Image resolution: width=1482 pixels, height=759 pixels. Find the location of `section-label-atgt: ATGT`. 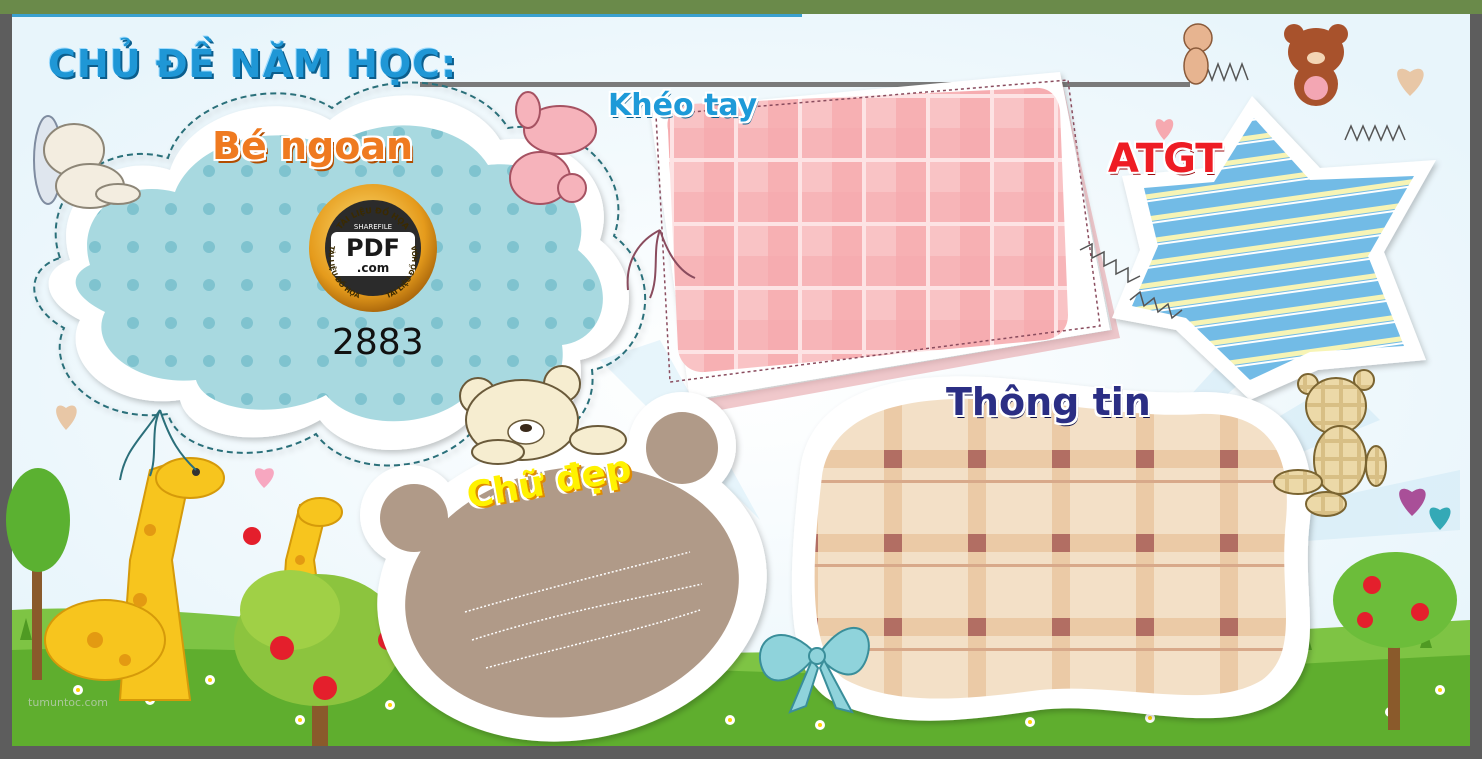

section-label-atgt: ATGT is located at coordinates (1165, 159).